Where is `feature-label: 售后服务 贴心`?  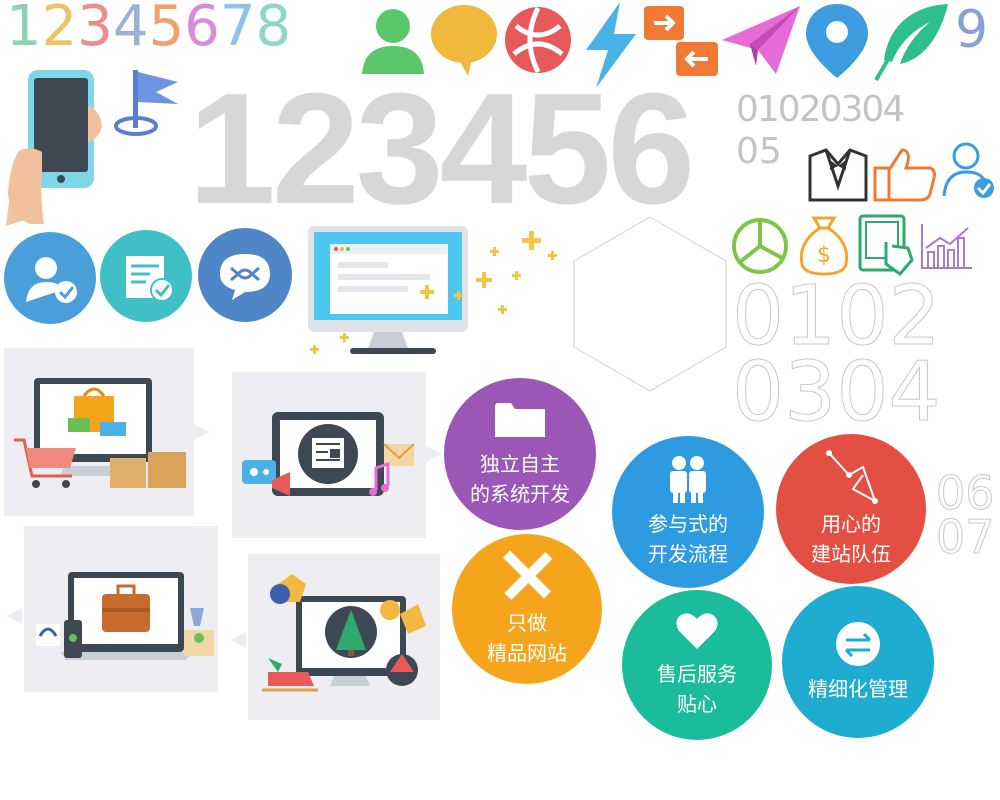
feature-label: 售后服务 贴心 is located at coordinates (697, 689).